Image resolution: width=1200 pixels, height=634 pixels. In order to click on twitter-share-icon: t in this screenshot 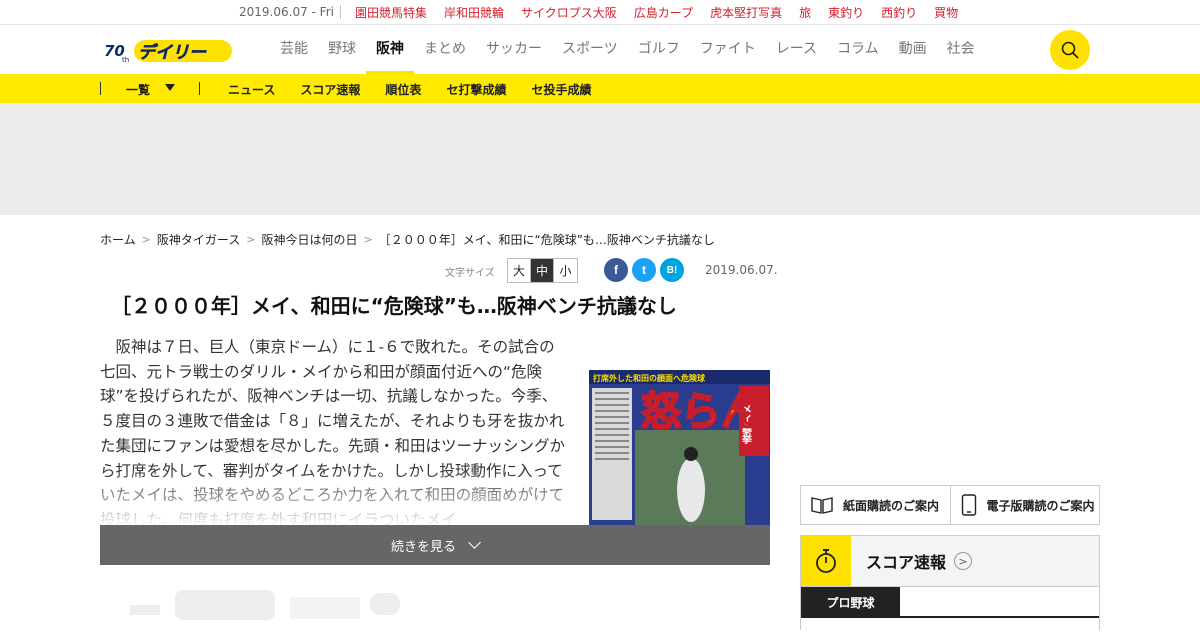, I will do `click(644, 270)`.